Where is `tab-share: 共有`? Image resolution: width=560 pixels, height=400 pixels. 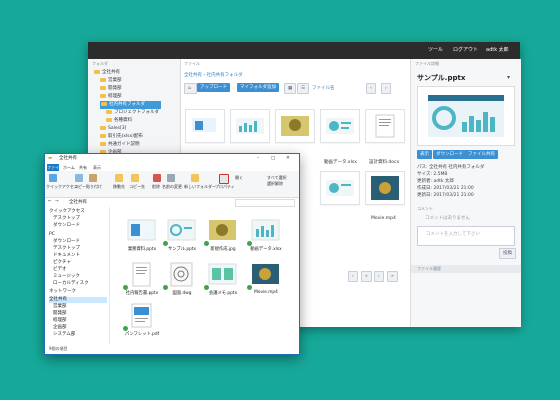 tab-share: 共有 is located at coordinates (83, 167).